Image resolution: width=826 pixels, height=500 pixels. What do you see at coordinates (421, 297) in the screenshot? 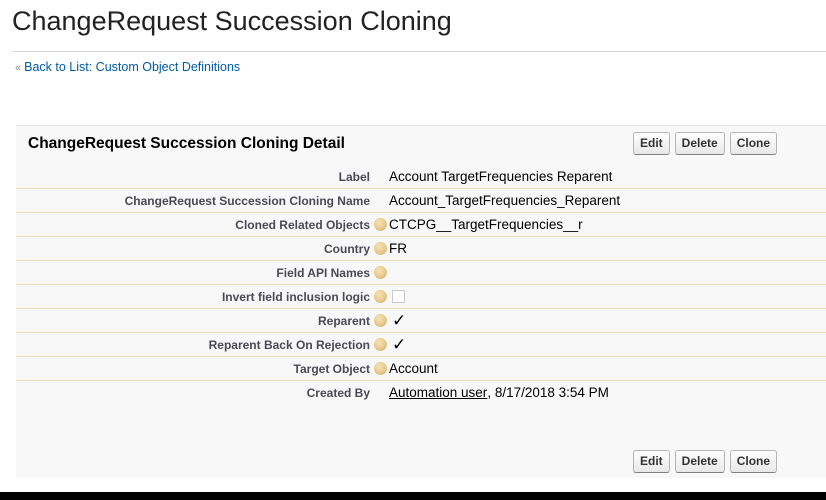
I see `field-row-invert-logic: Invert field inclusion logic` at bounding box center [421, 297].